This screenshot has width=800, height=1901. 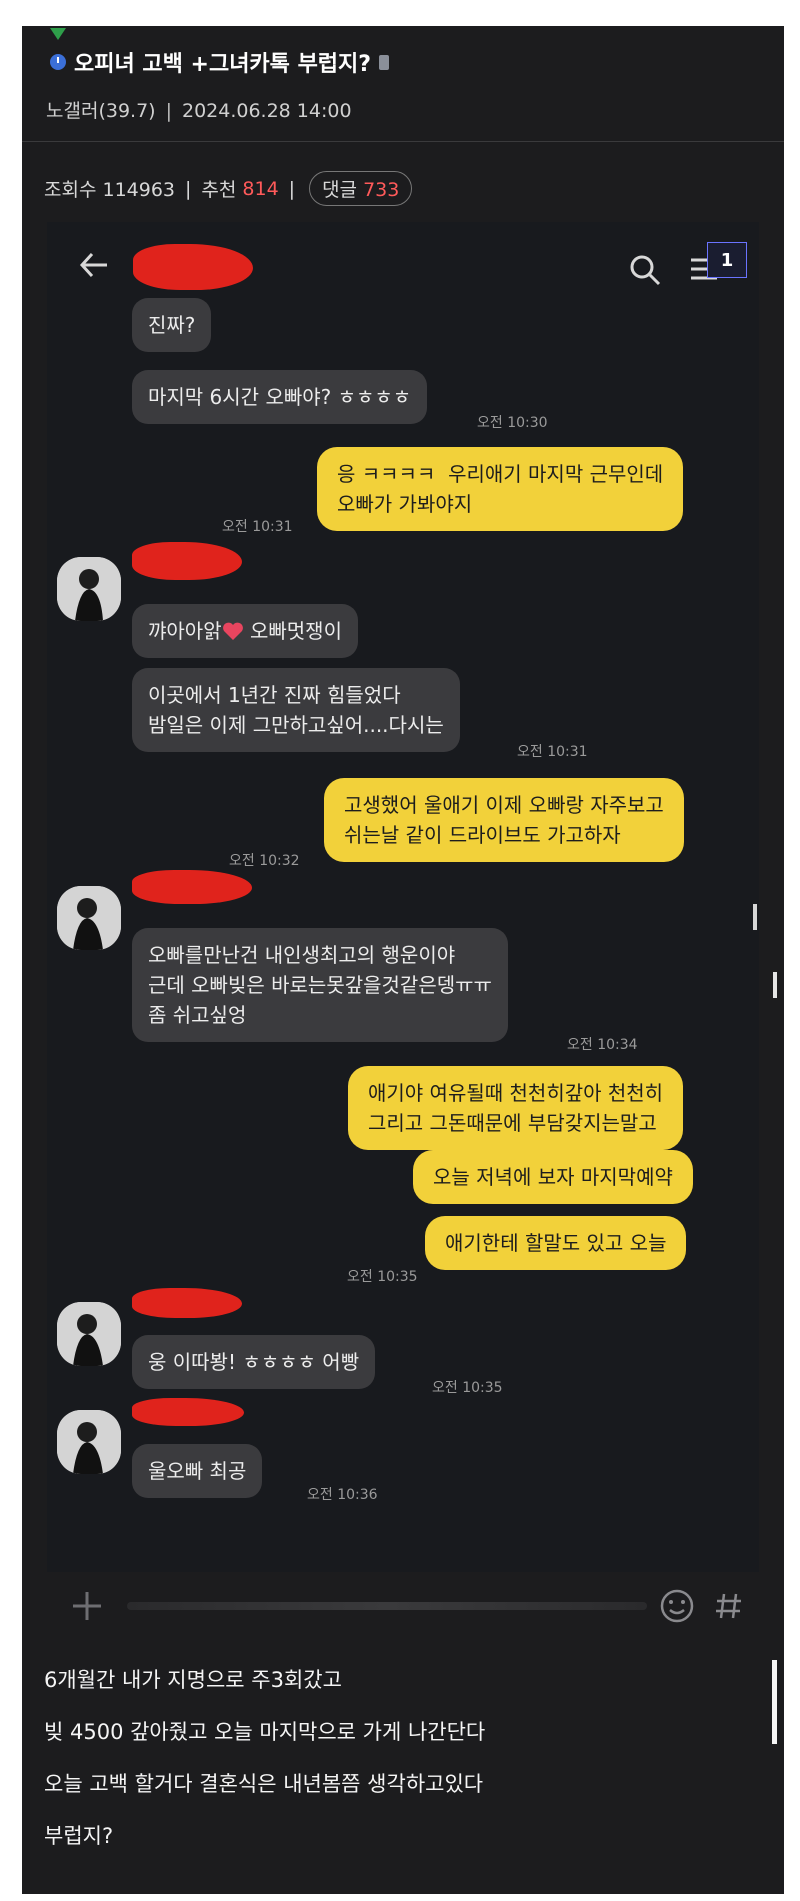 What do you see at coordinates (729, 1606) in the screenshot?
I see `hash-icon` at bounding box center [729, 1606].